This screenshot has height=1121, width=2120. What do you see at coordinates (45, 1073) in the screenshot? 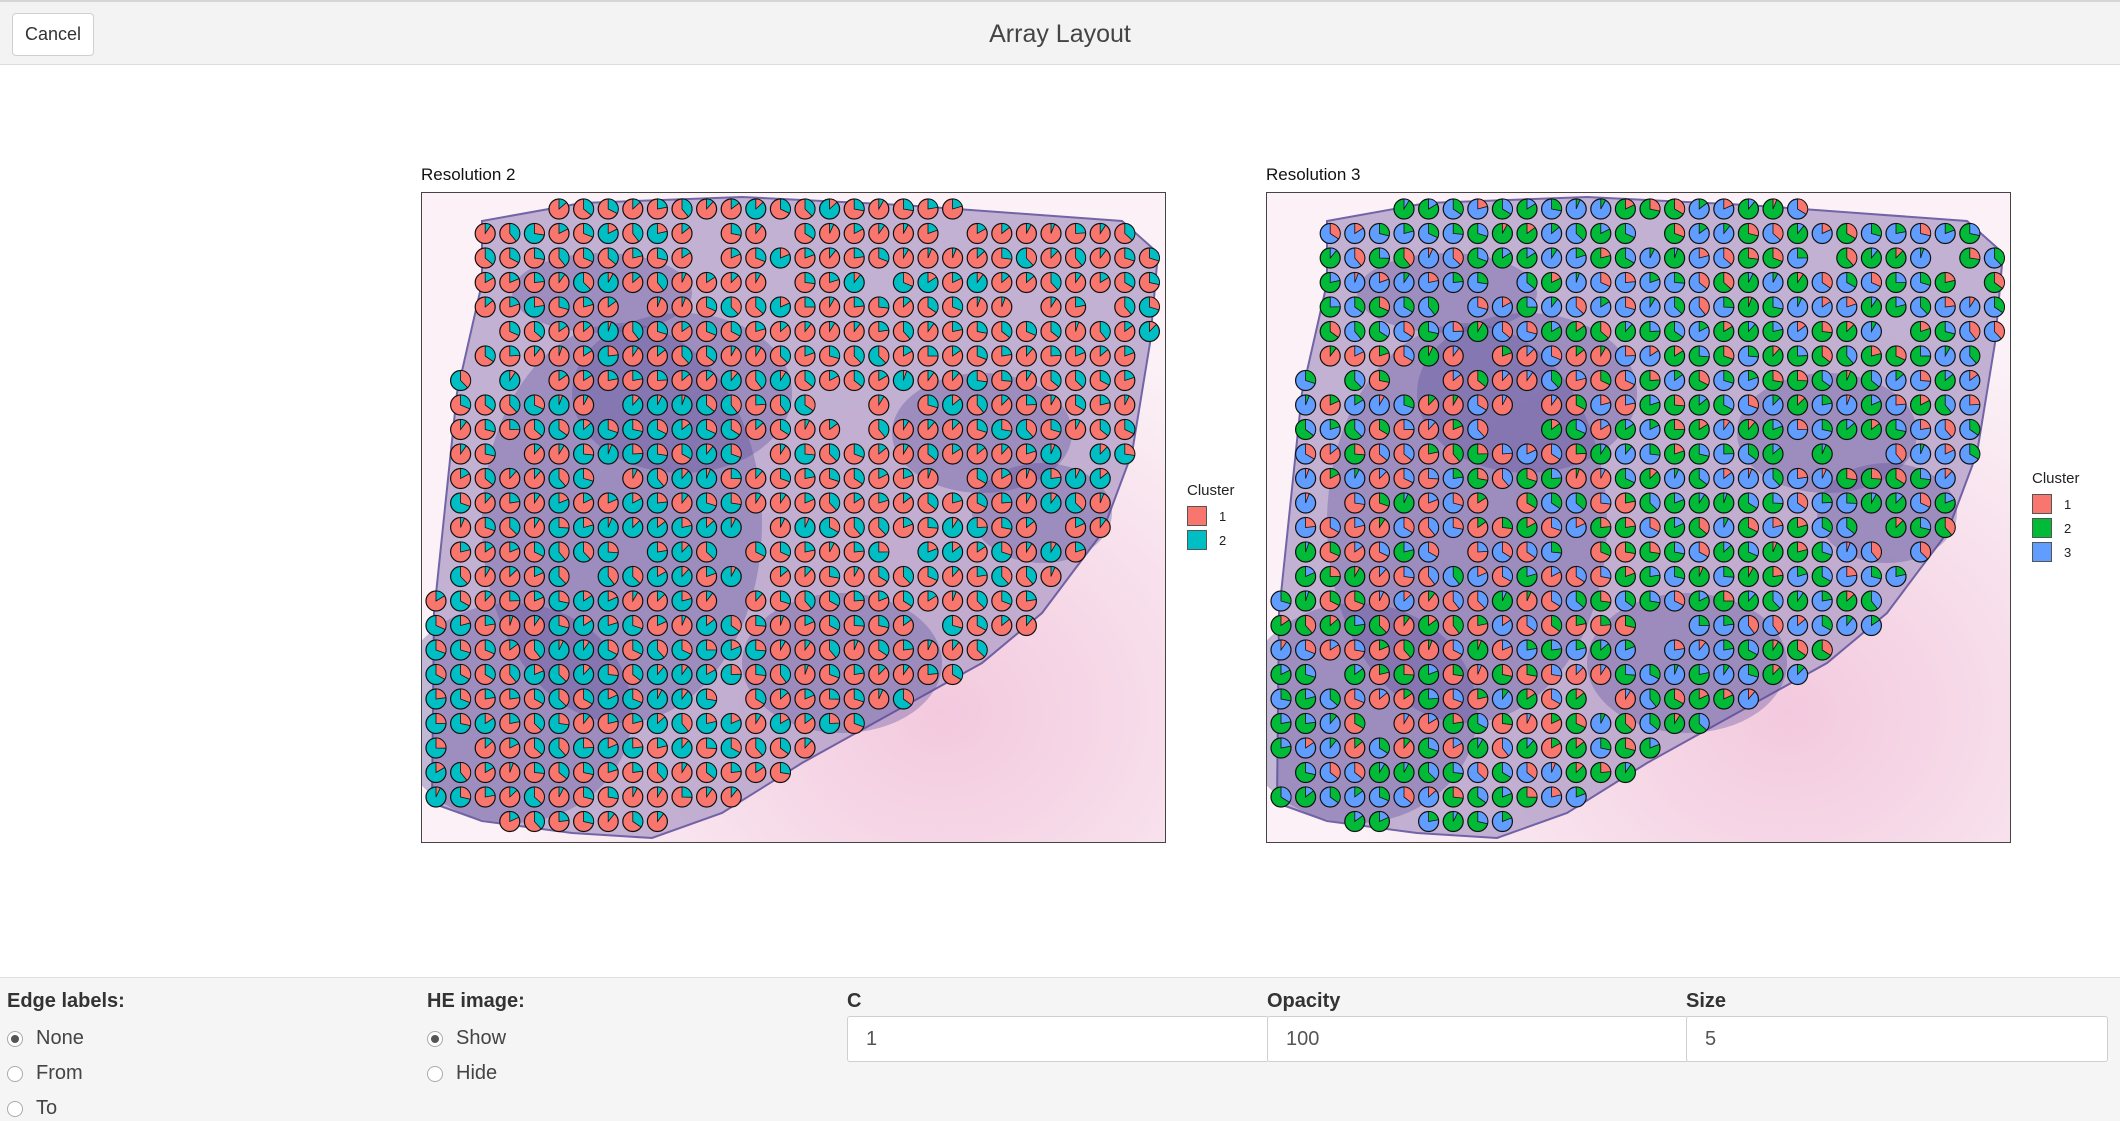
I see `radio-edge-from: From` at bounding box center [45, 1073].